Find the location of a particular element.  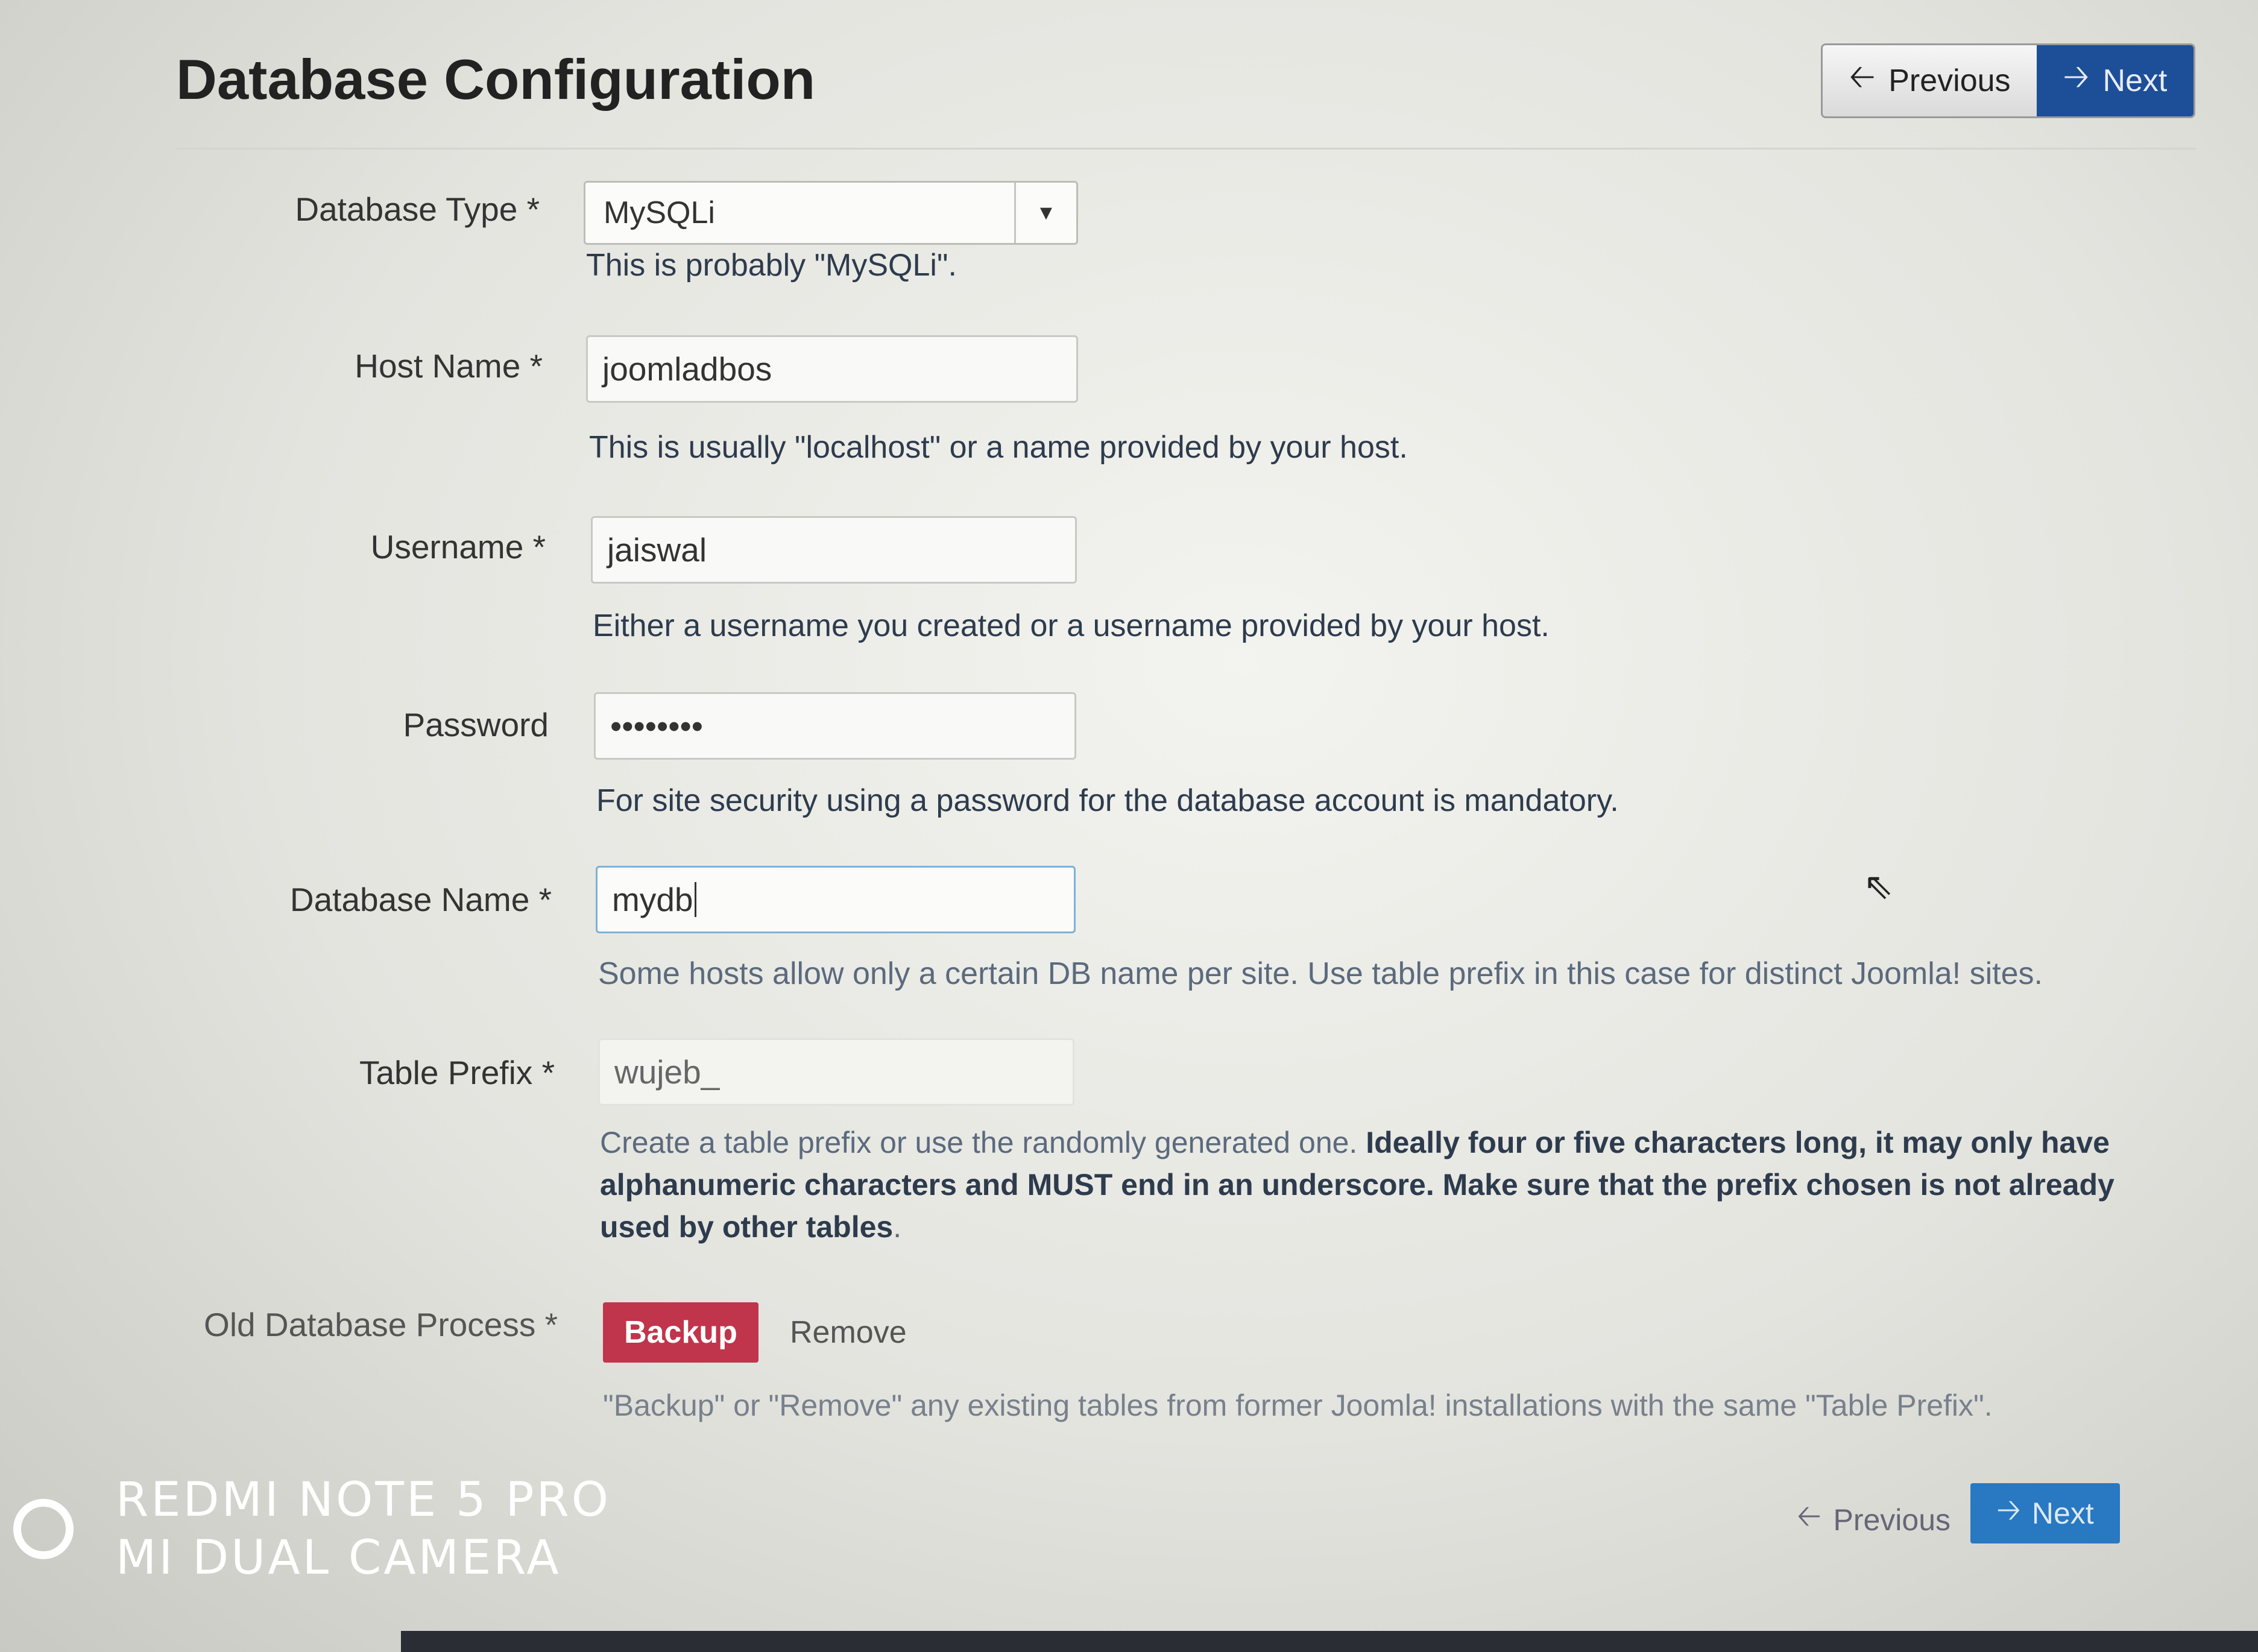

remove-button: Remove is located at coordinates (848, 1332).